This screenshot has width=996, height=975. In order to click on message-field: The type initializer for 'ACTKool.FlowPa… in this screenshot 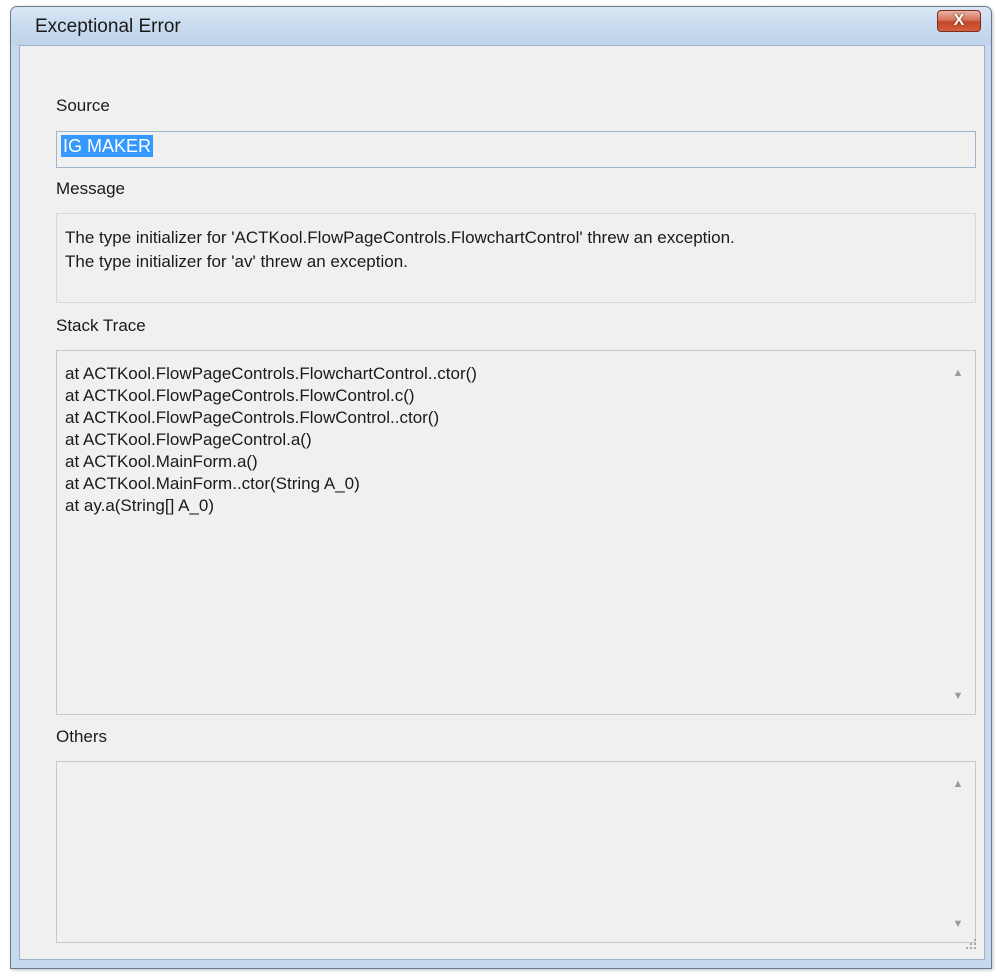, I will do `click(516, 258)`.